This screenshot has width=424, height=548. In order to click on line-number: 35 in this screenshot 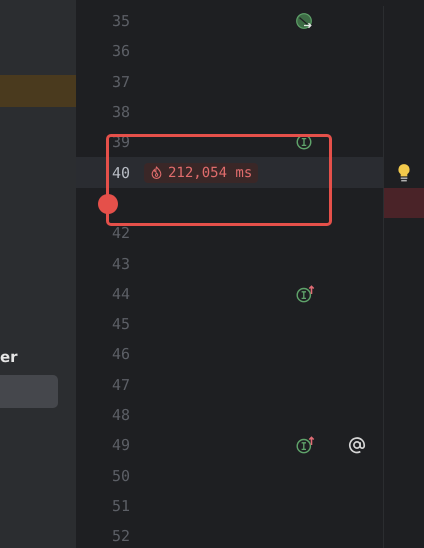, I will do `click(120, 21)`.